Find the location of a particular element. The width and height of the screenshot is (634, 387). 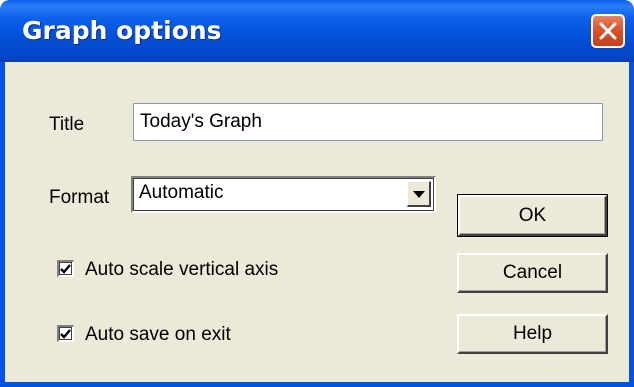

help-button: Help is located at coordinates (532, 334).